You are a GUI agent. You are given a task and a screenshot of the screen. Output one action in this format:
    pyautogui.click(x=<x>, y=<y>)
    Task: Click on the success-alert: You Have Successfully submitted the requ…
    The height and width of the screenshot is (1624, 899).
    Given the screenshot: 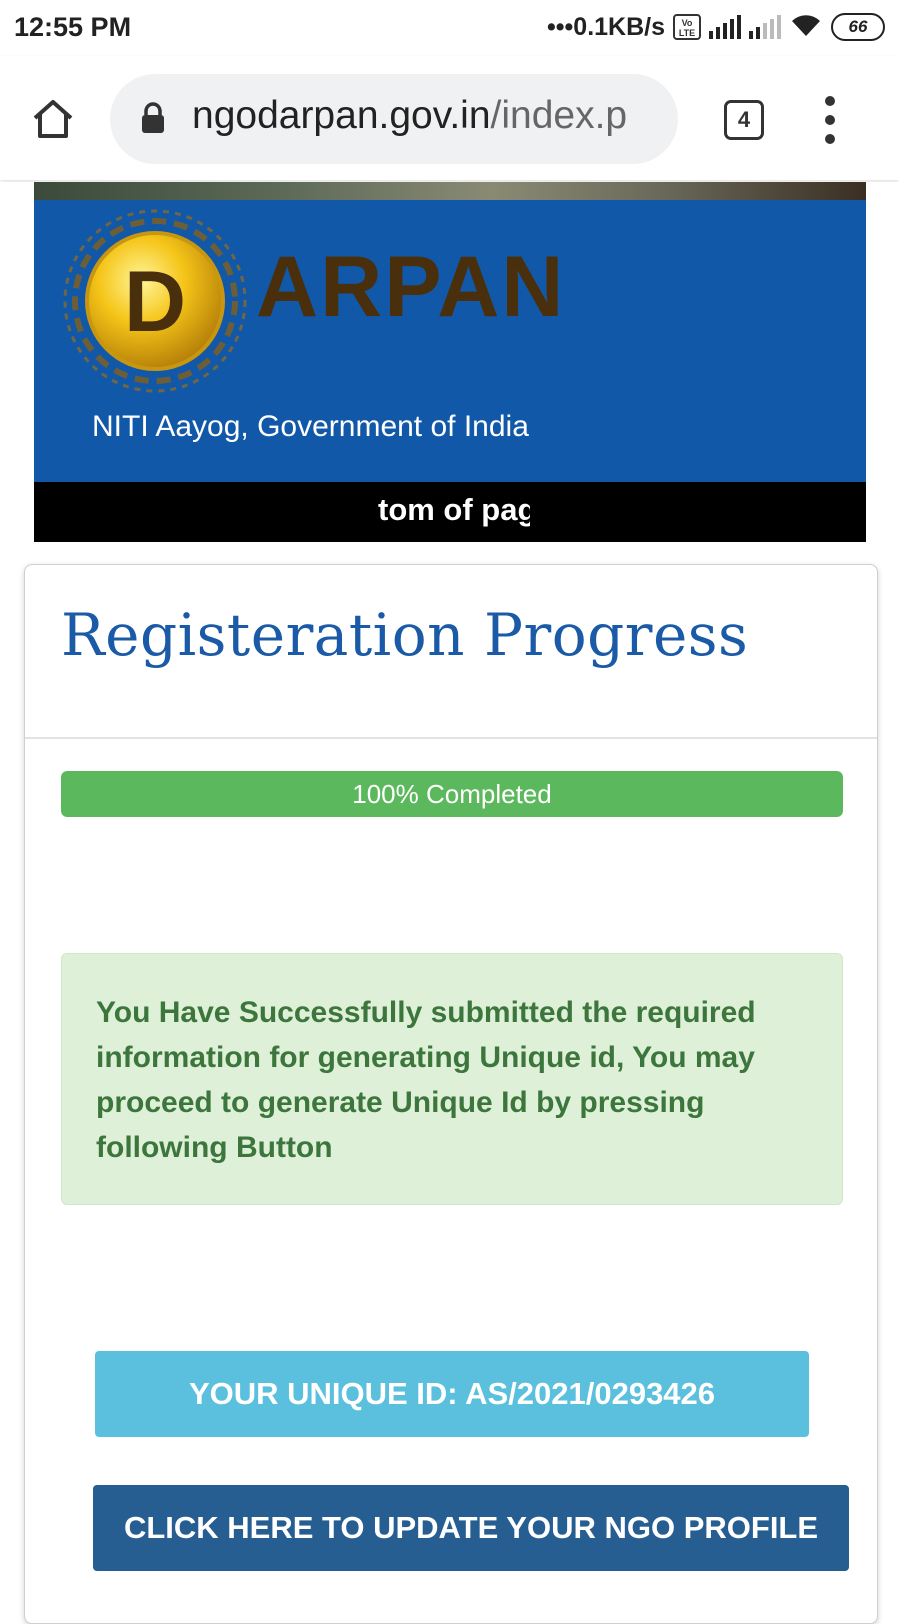 What is the action you would take?
    pyautogui.click(x=452, y=1079)
    